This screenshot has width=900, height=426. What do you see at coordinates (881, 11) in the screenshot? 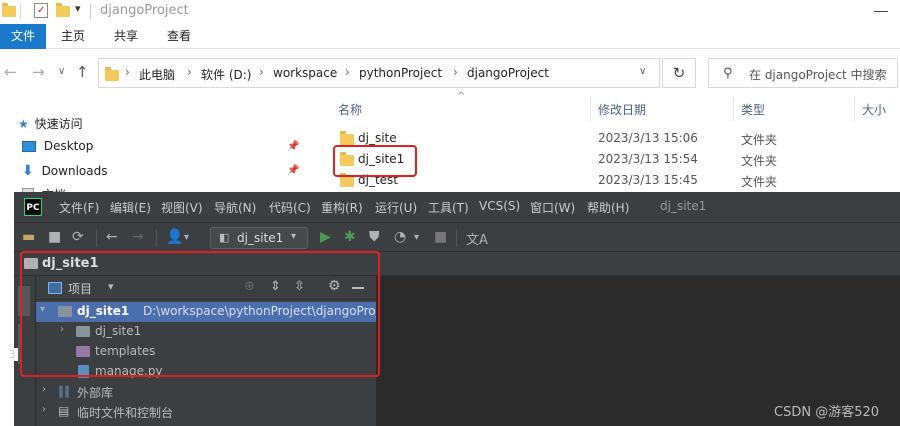
I see `minimize-icon` at bounding box center [881, 11].